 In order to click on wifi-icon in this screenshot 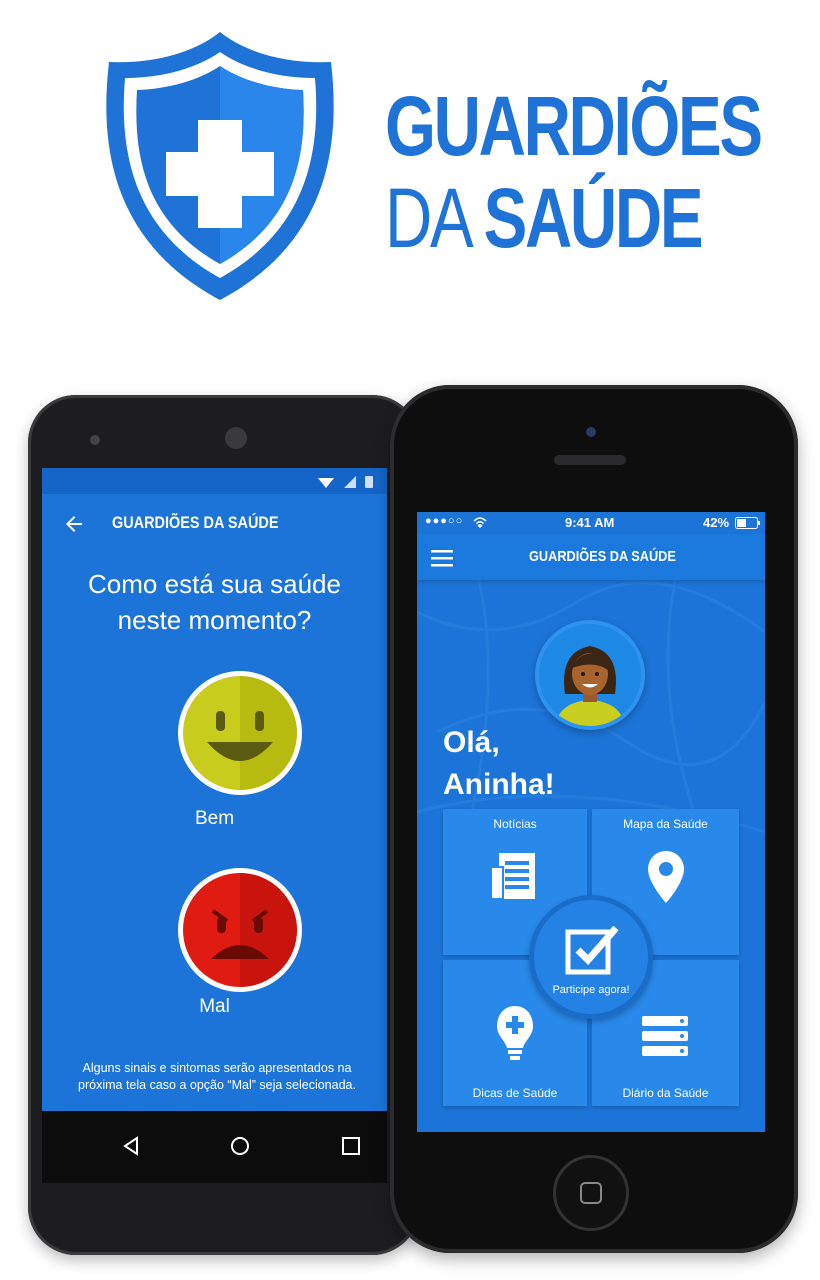, I will do `click(480, 522)`.